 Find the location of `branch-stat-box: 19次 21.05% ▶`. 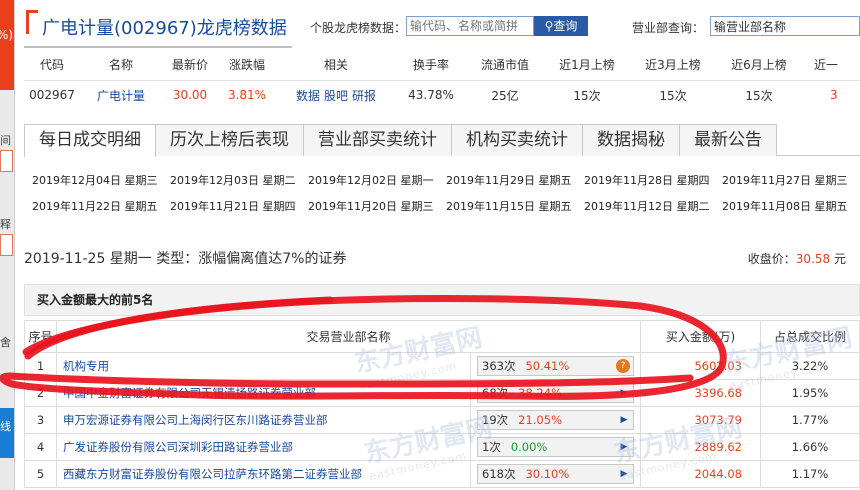

branch-stat-box: 19次 21.05% ▶ is located at coordinates (555, 420).